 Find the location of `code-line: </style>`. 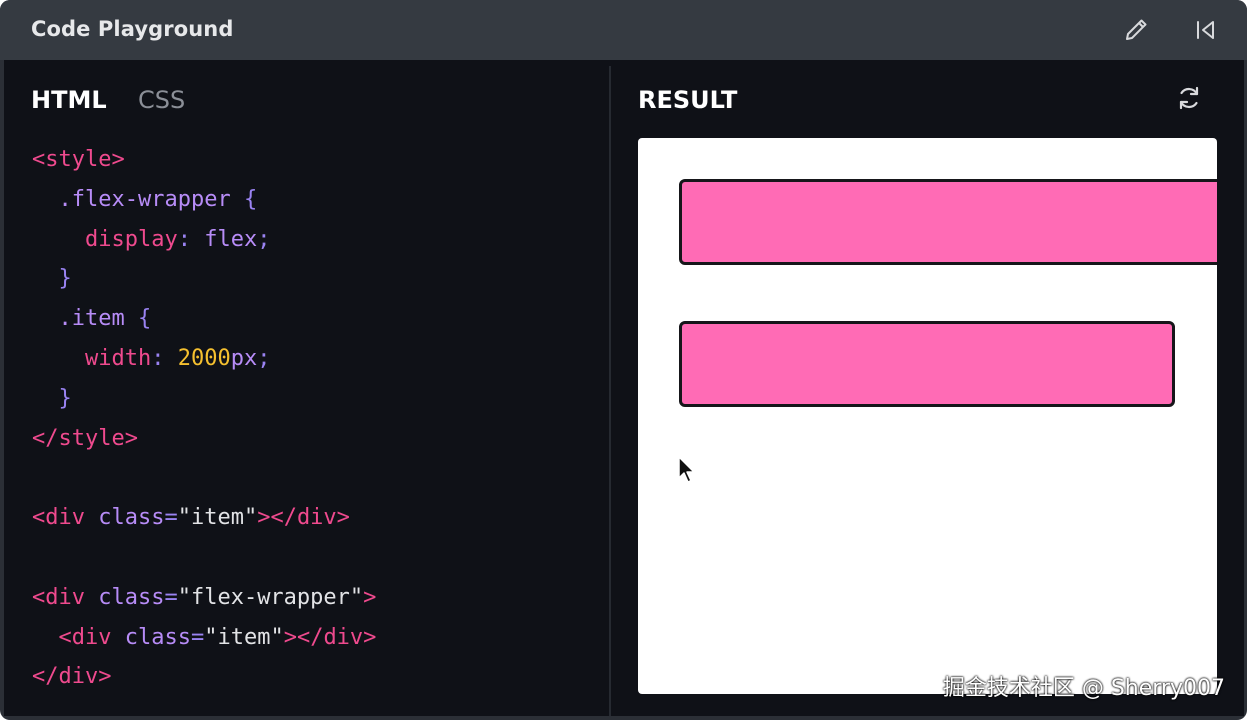

code-line: </style> is located at coordinates (204, 439).